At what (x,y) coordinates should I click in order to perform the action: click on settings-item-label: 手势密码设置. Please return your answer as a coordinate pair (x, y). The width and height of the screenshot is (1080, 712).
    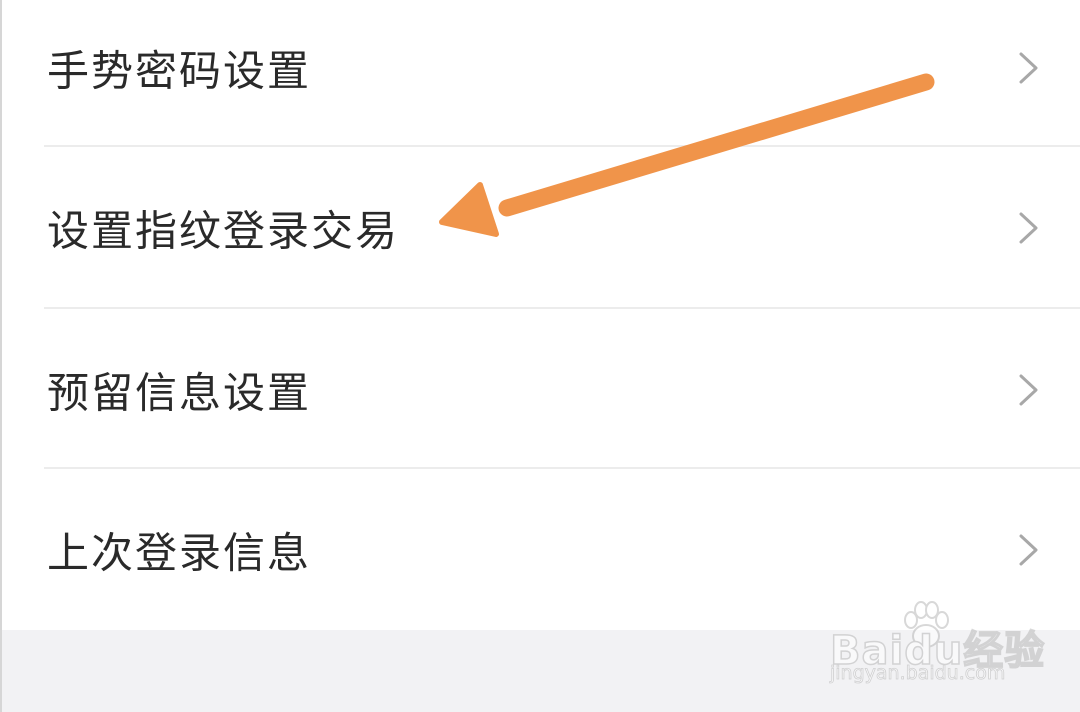
    Looking at the image, I should click on (179, 71).